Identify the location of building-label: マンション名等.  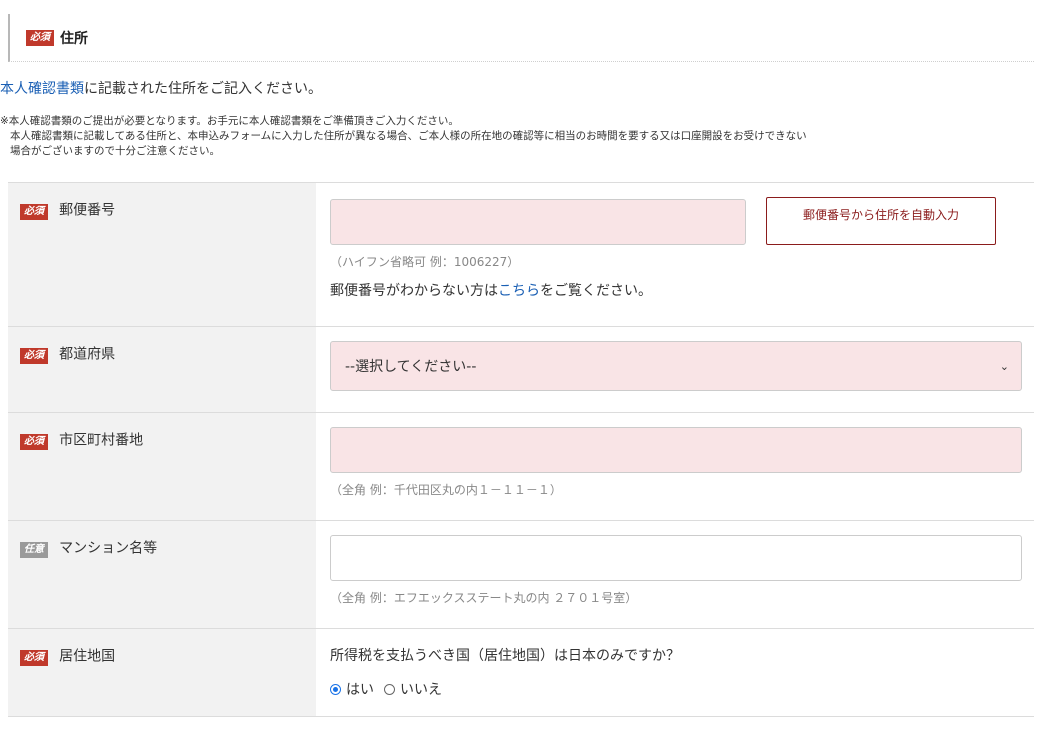
(108, 548).